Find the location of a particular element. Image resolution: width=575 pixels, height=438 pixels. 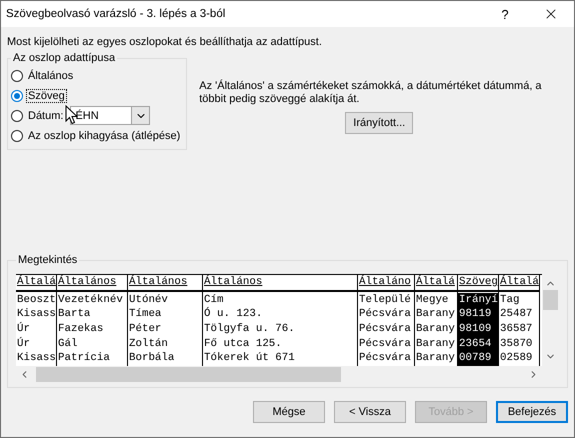

option-label: Az oszlop kihagyása (átlépése) is located at coordinates (104, 135).